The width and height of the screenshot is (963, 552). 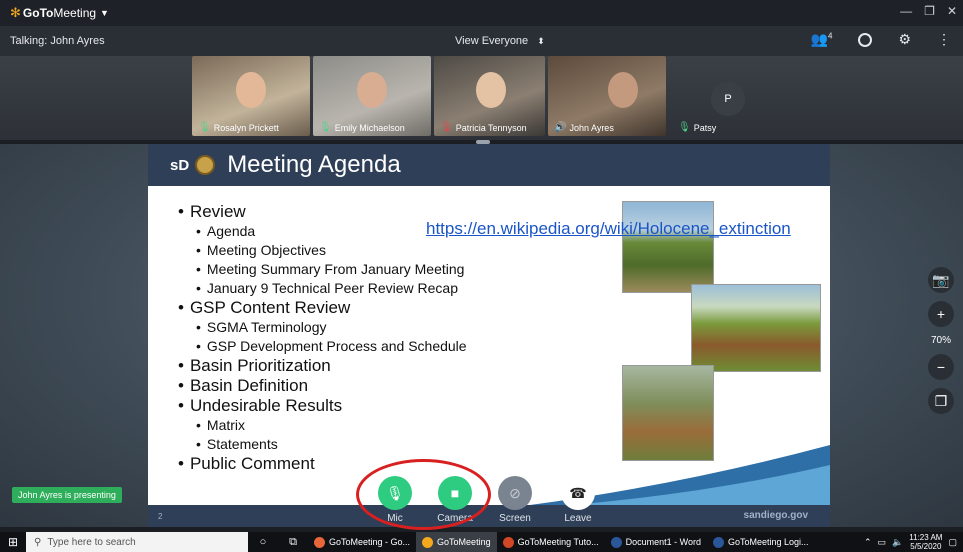 What do you see at coordinates (952, 542) in the screenshot?
I see `notifications-icon: ▢` at bounding box center [952, 542].